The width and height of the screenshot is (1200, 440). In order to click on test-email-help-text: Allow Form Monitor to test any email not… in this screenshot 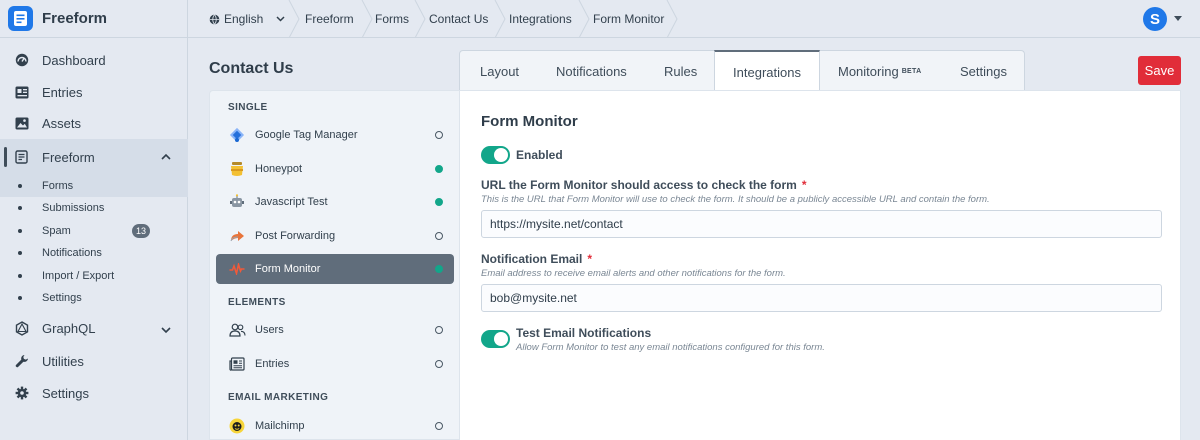, I will do `click(670, 347)`.